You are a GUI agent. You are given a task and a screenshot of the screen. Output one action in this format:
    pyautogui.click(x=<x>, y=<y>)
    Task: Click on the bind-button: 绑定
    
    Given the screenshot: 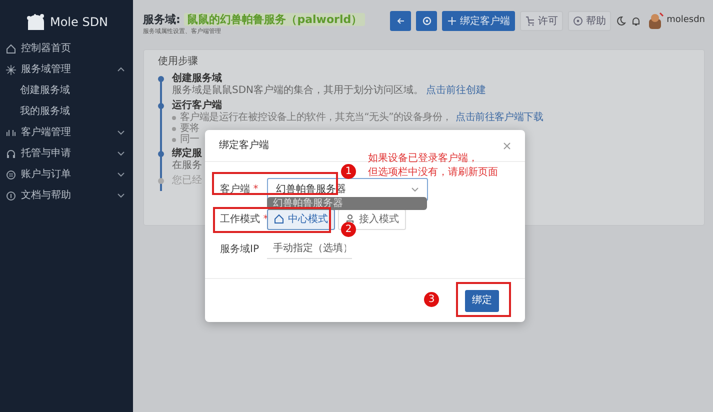 What is the action you would take?
    pyautogui.click(x=482, y=301)
    